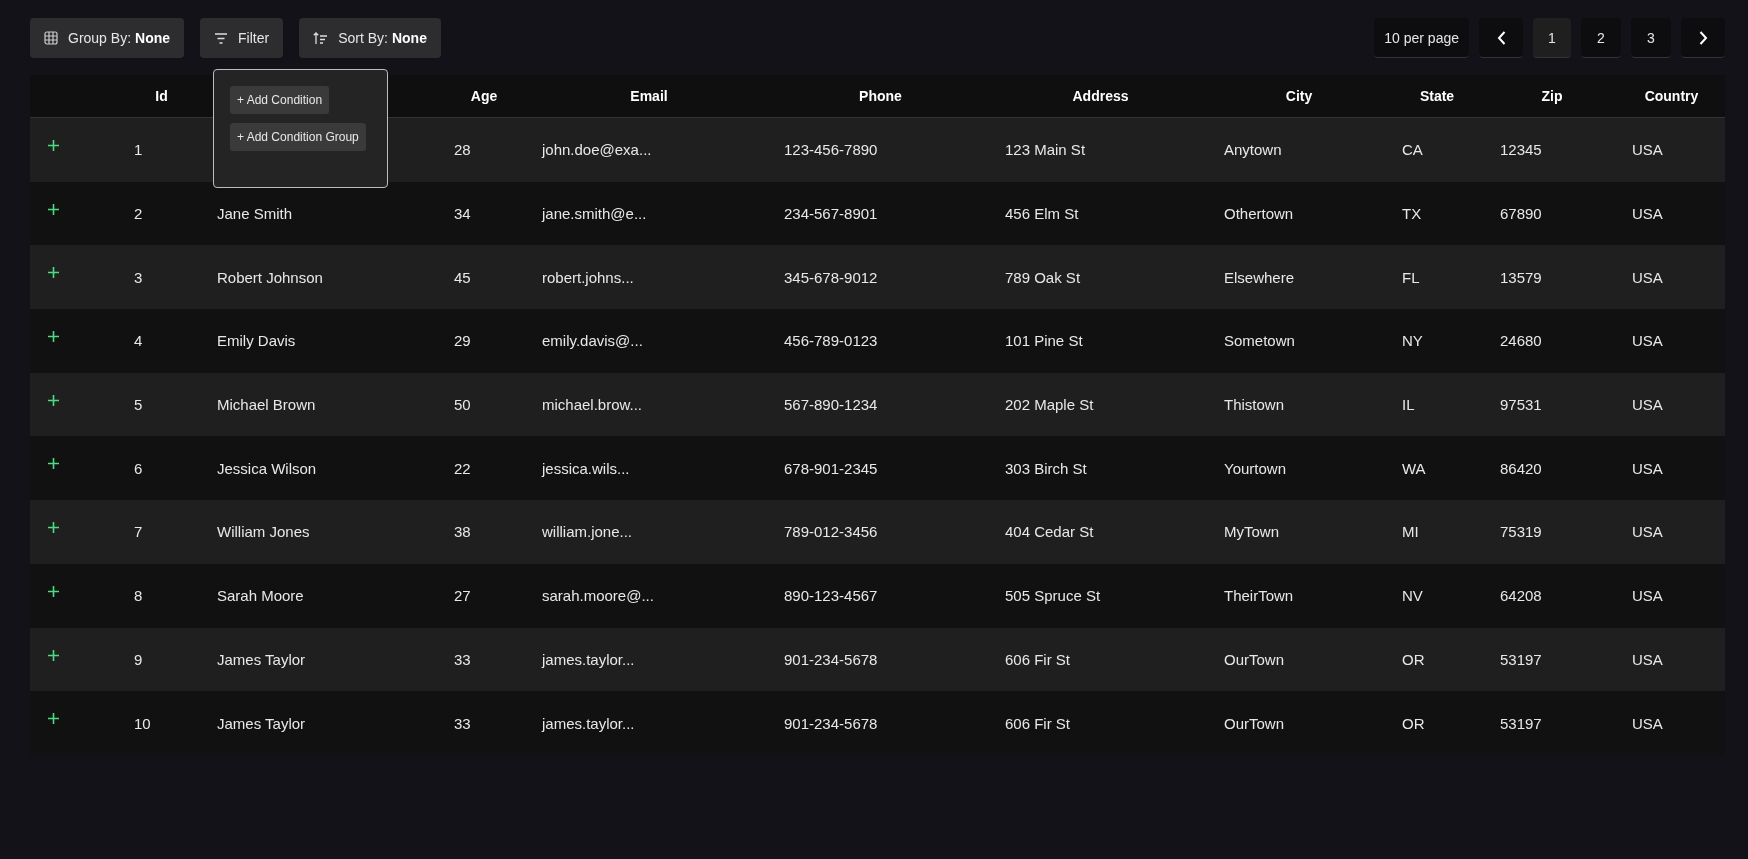  What do you see at coordinates (831, 596) in the screenshot?
I see `table-cell-text: 890-123-4567` at bounding box center [831, 596].